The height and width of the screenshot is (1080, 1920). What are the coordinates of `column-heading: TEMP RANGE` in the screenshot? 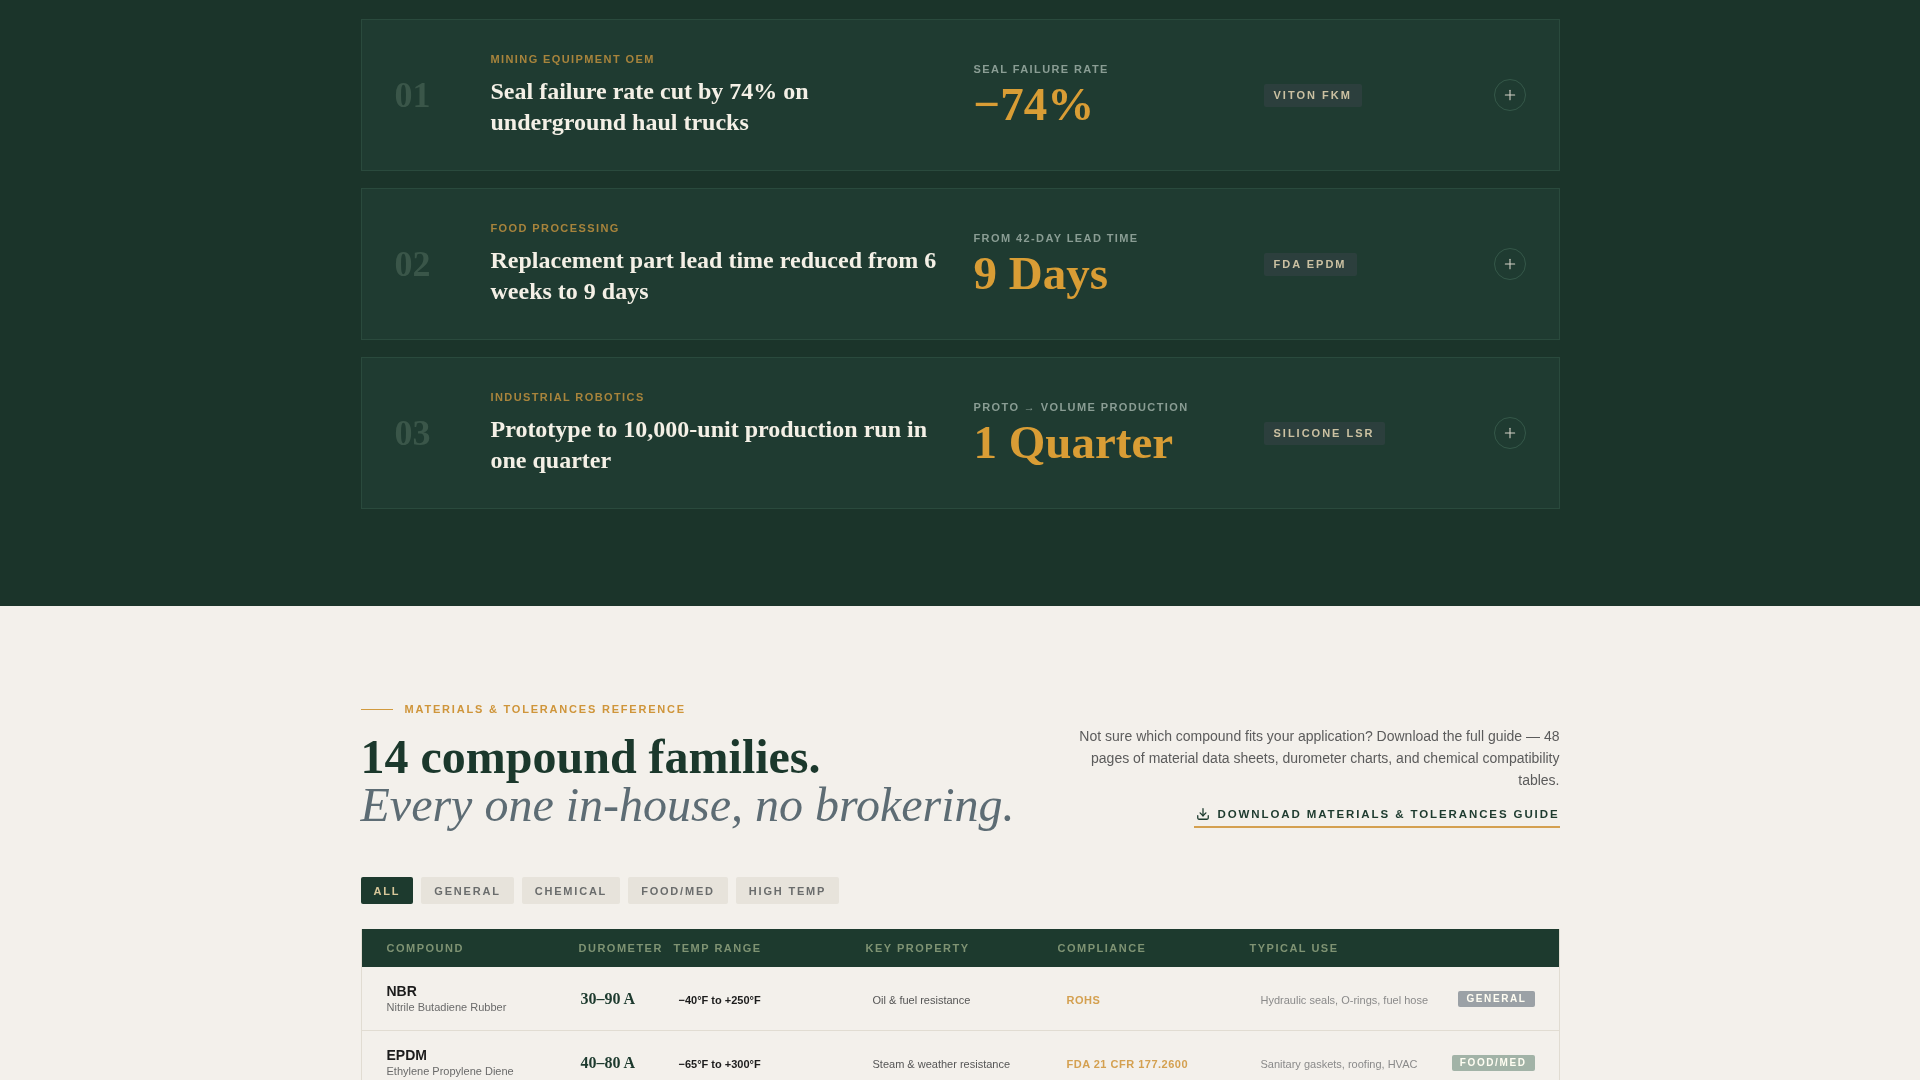 It's located at (718, 948).